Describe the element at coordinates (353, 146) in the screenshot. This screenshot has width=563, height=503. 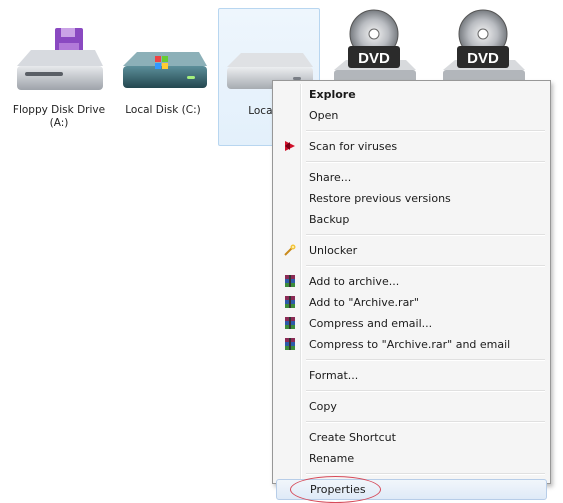
I see `menu-item-label: Scan for viruses` at that location.